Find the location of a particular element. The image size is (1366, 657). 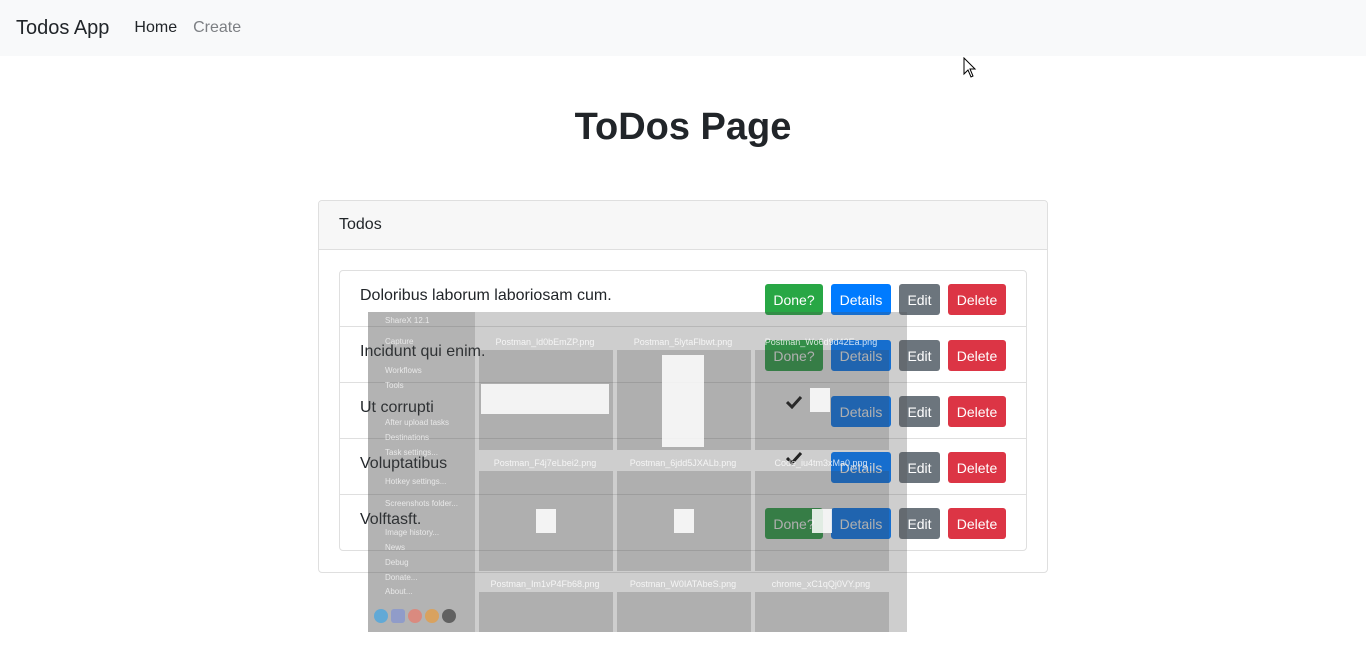

ghost-filename: Postman_Im1vP4Fb68.png is located at coordinates (545, 584).